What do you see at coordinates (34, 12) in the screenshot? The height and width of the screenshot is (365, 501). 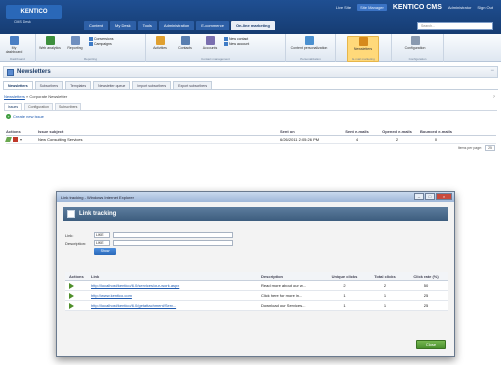 I see `kentico-logo: KENTICO` at bounding box center [34, 12].